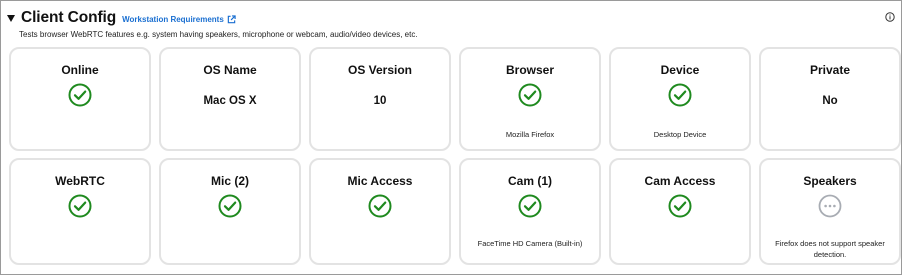 This screenshot has height=275, width=902. I want to click on card-webrtc: WebRTC, so click(80, 211).